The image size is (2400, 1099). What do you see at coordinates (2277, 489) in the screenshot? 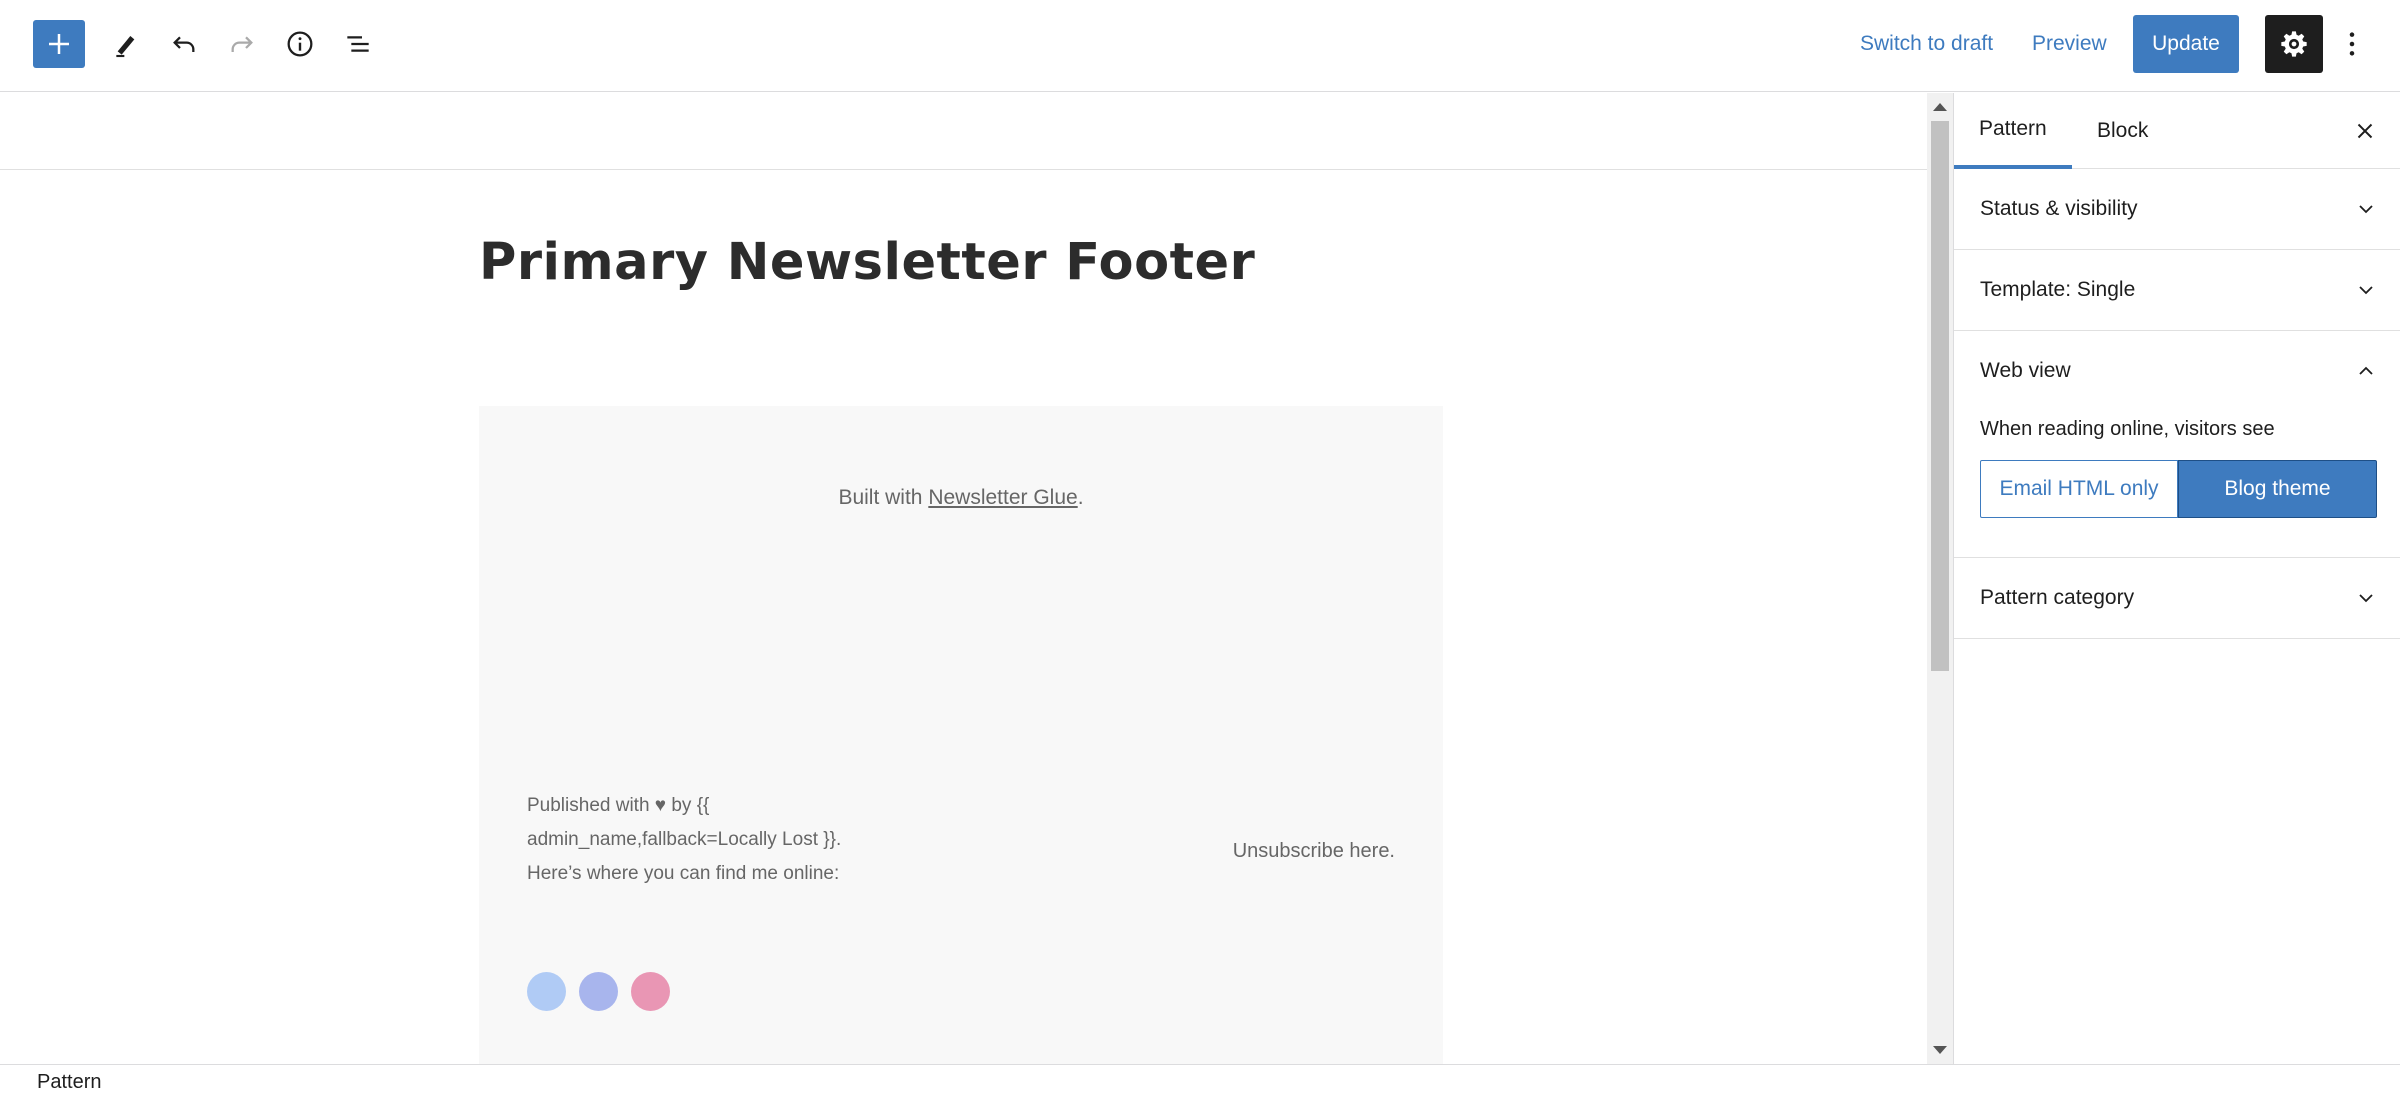
I see `blog-theme-option: Blog theme` at bounding box center [2277, 489].